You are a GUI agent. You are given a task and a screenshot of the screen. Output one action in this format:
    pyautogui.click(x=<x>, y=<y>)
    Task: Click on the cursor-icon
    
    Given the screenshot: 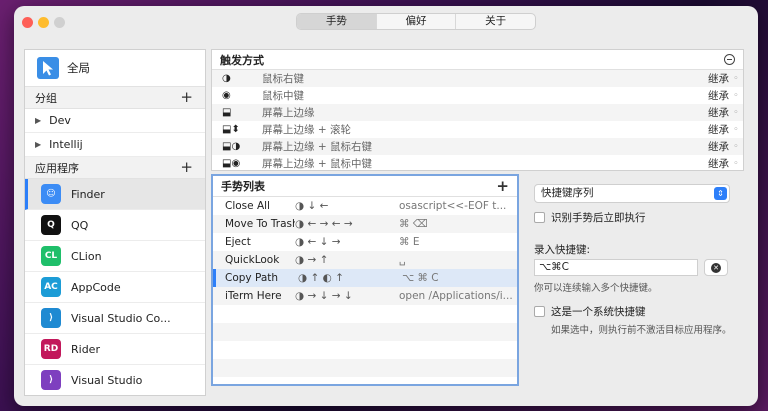 What is the action you would take?
    pyautogui.click(x=48, y=68)
    